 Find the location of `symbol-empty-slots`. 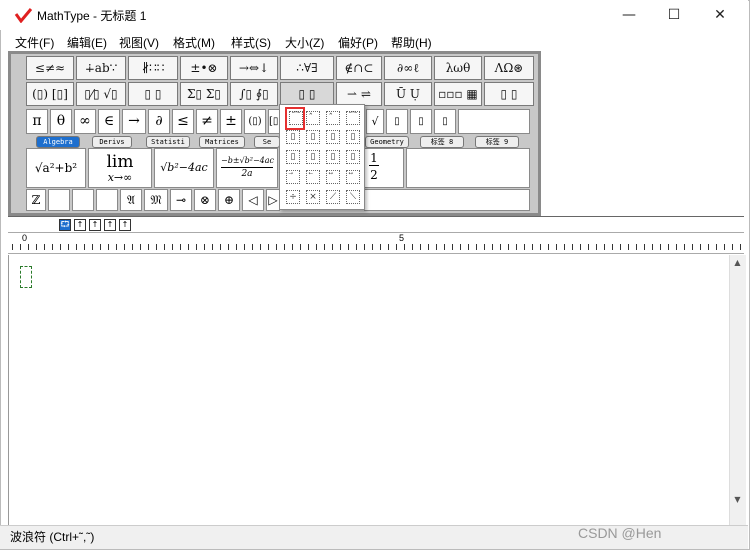

symbol-empty-slots is located at coordinates (494, 121).